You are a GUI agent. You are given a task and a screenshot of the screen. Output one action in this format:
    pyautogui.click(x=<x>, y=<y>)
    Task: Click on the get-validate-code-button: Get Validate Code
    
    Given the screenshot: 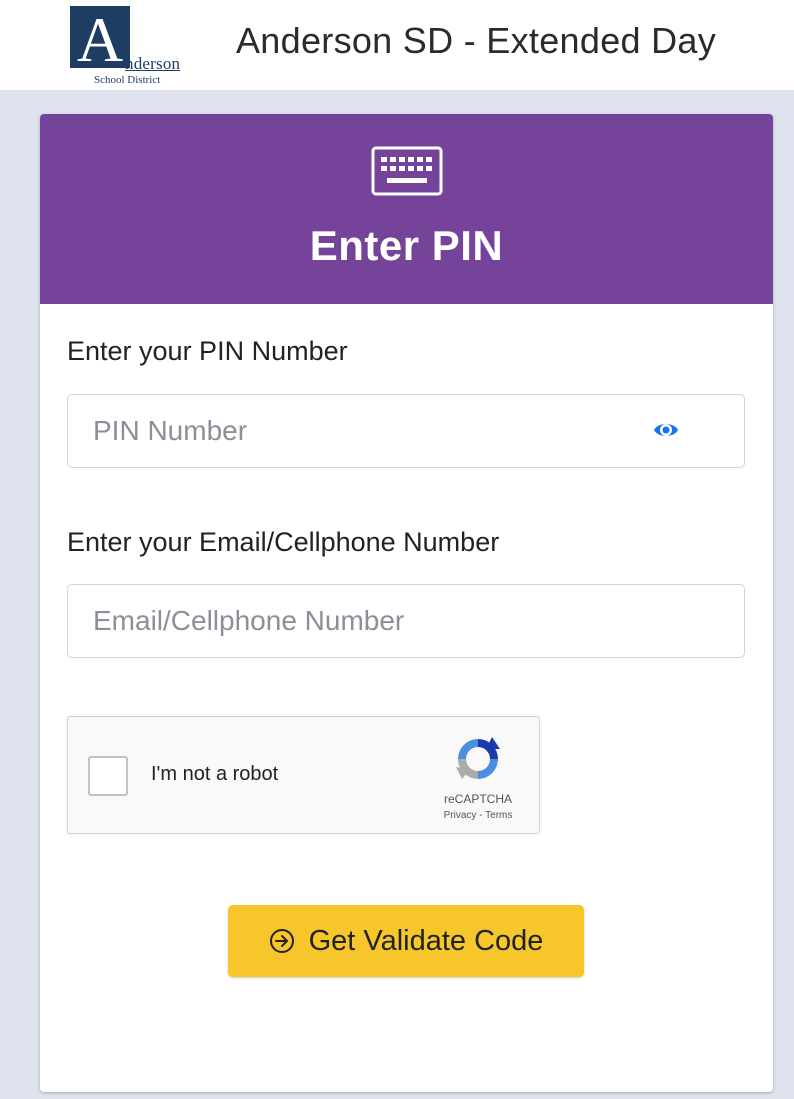 What is the action you would take?
    pyautogui.click(x=406, y=941)
    